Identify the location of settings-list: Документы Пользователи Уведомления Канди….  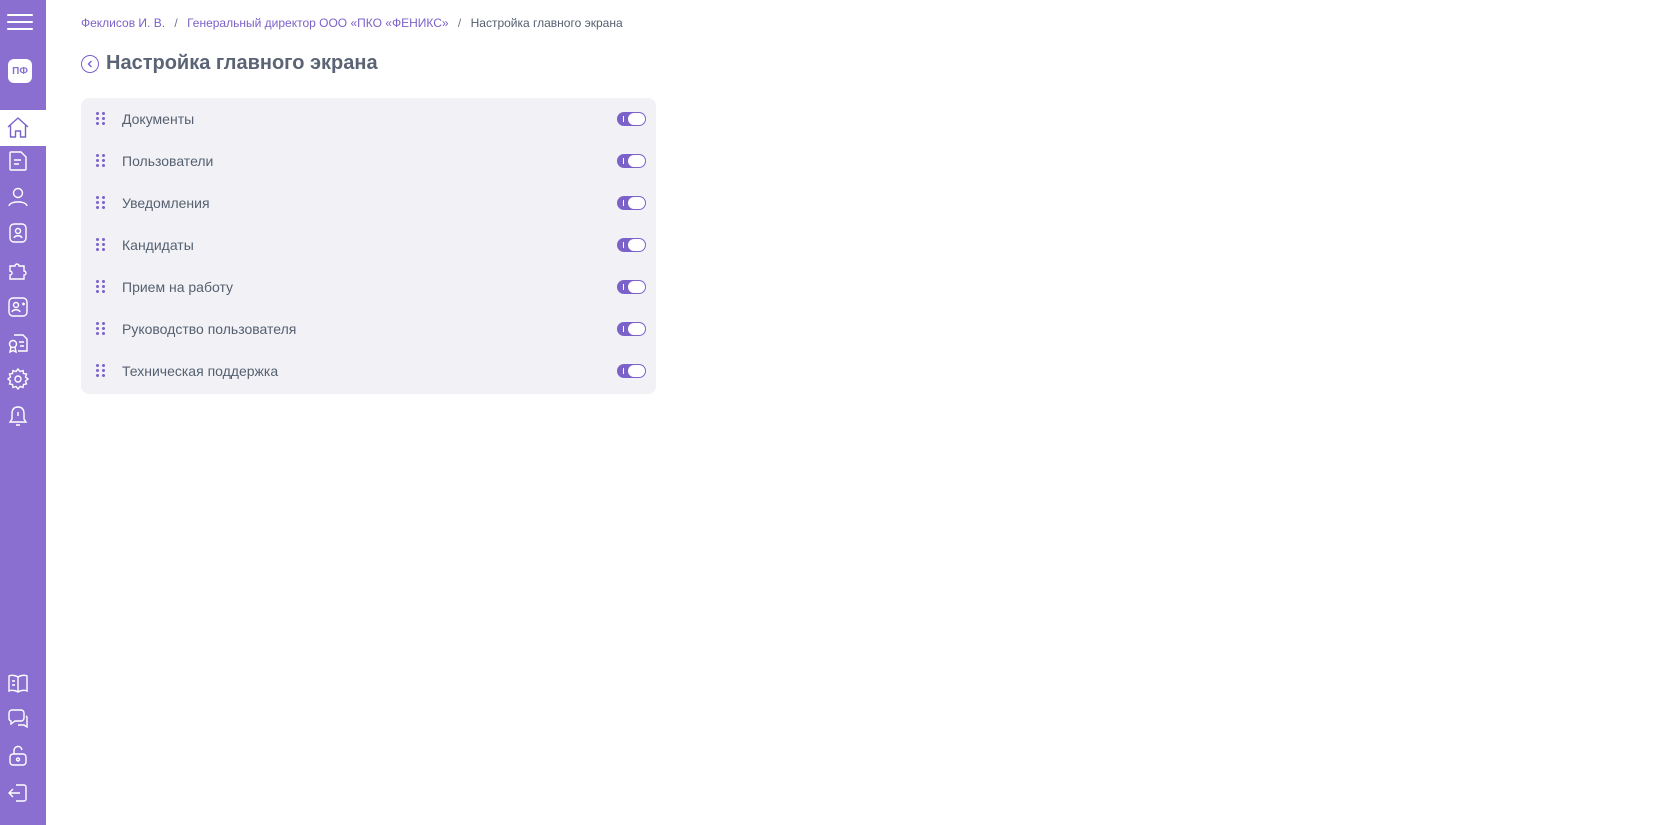
(368, 246).